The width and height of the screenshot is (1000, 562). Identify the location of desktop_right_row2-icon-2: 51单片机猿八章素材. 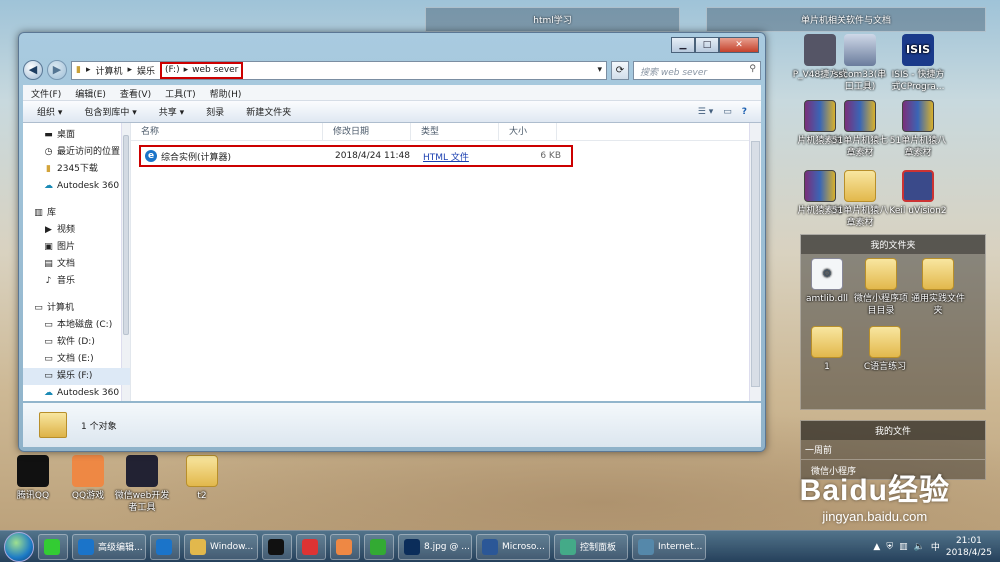
(918, 129).